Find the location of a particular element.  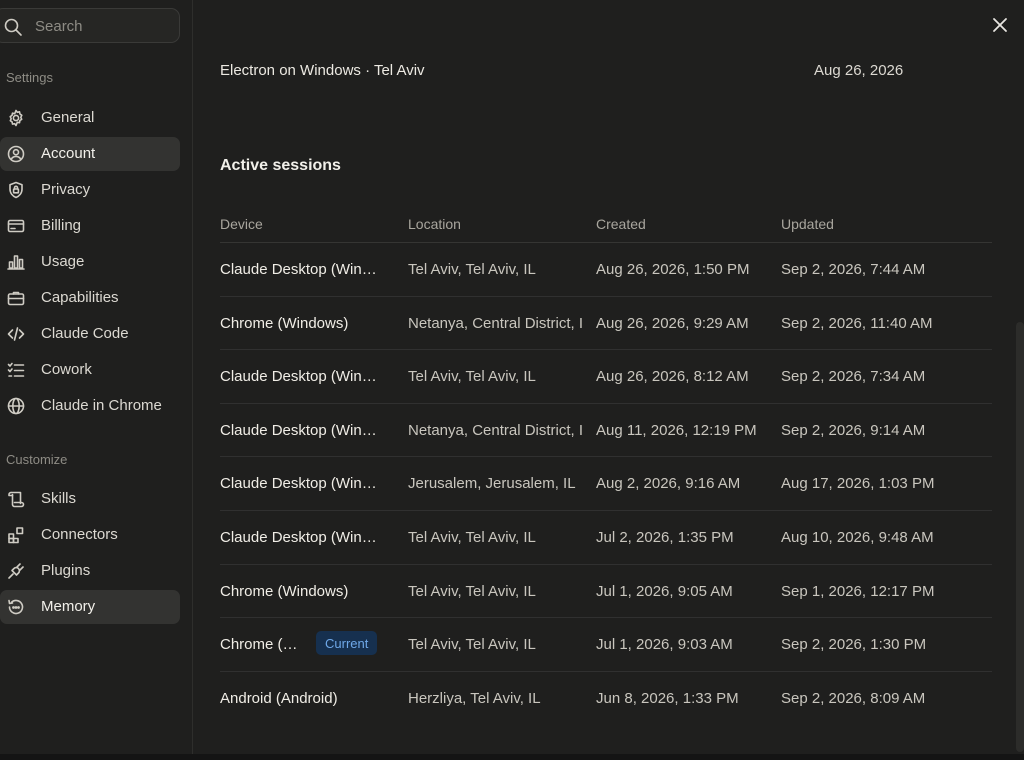

previous-device-date: Aug 26, 2026 is located at coordinates (859, 70).